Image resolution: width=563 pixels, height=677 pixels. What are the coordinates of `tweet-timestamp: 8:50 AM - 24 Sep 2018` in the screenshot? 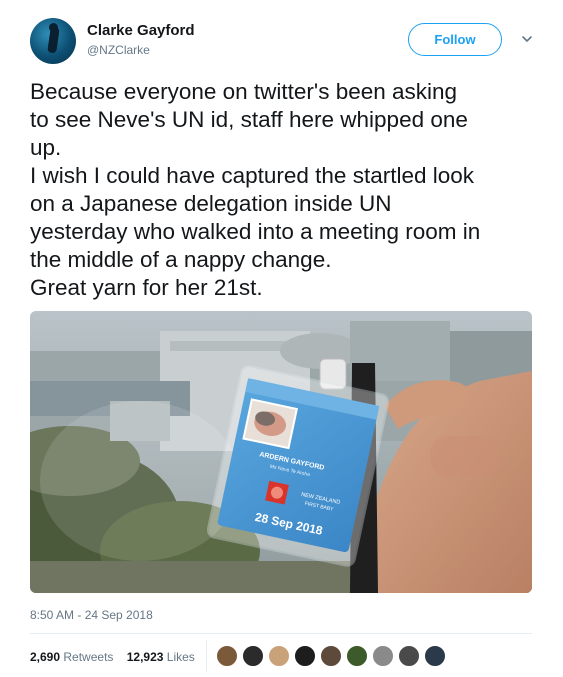 It's located at (91, 615).